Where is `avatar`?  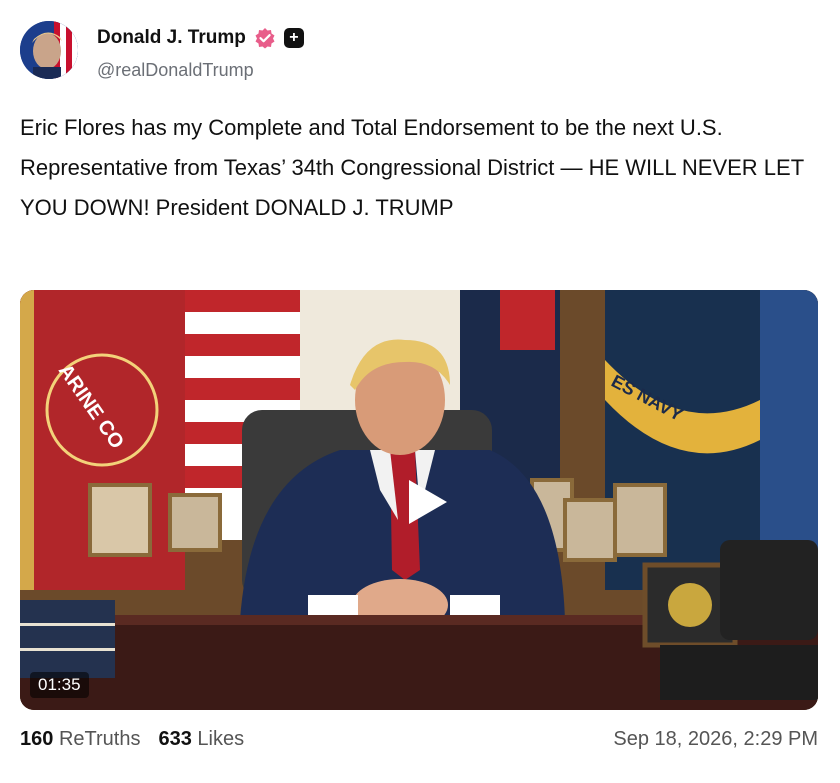
avatar is located at coordinates (49, 50).